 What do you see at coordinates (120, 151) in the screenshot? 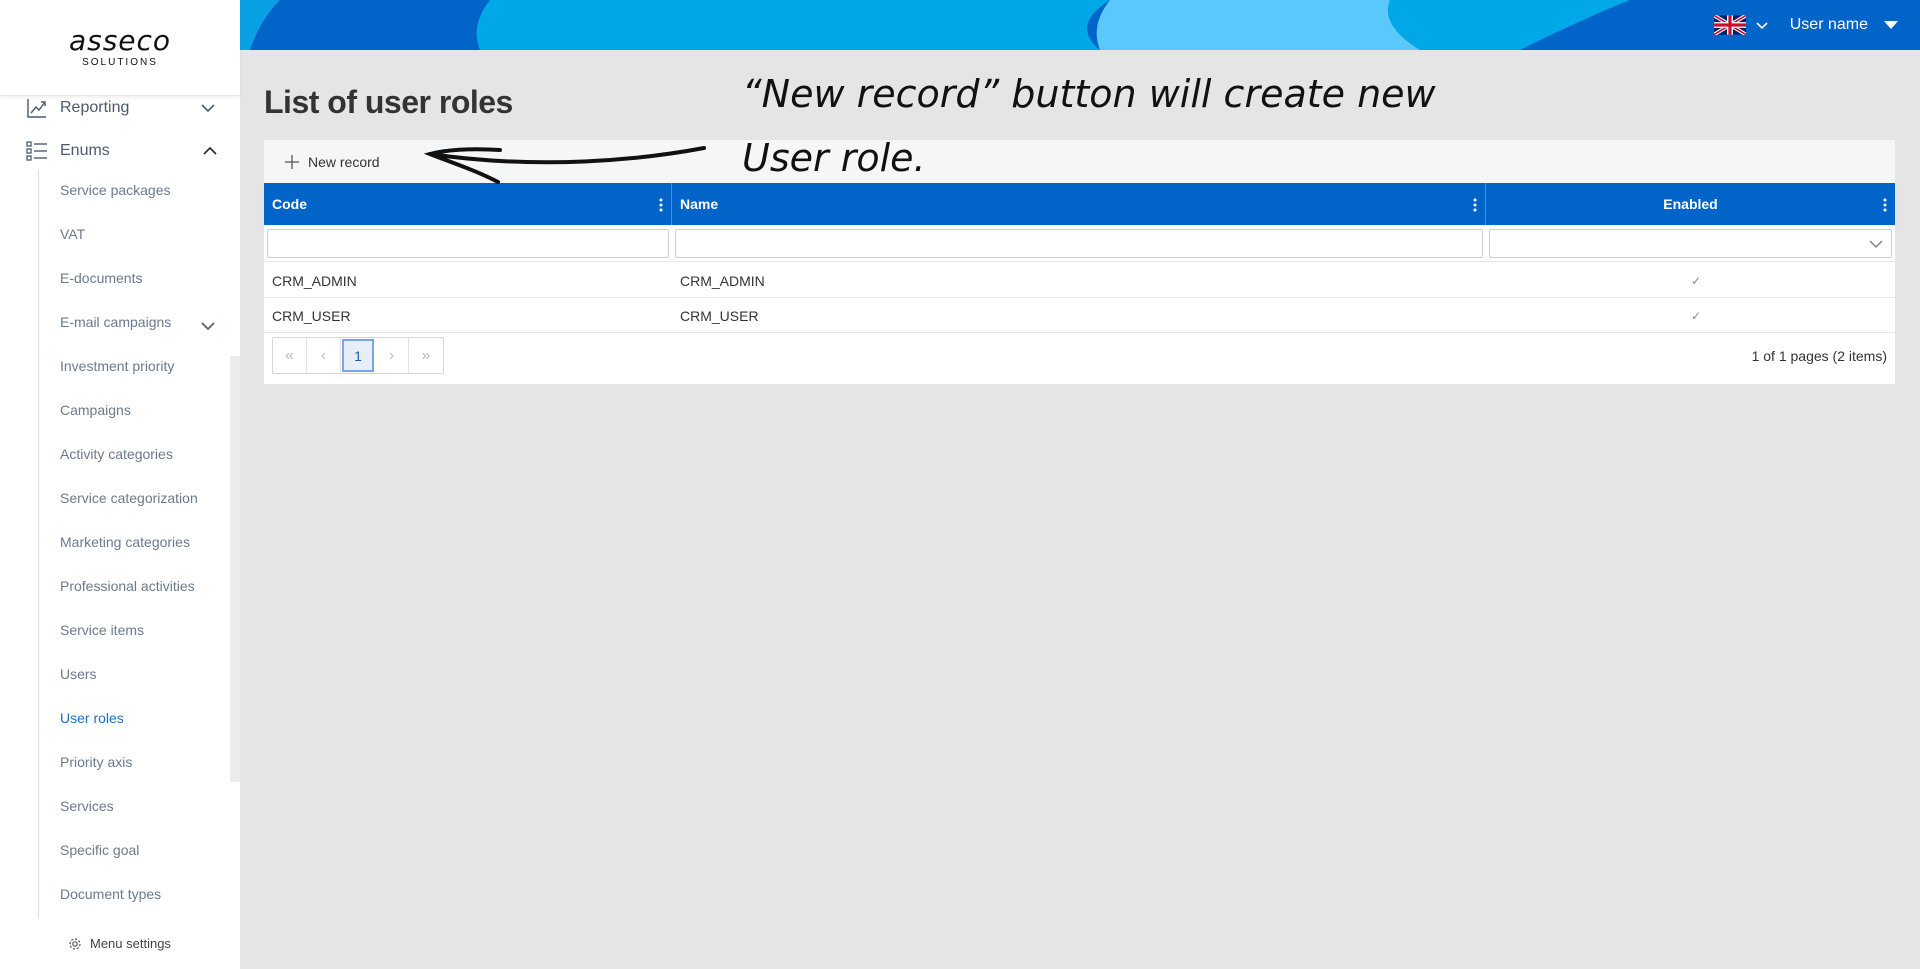
I see `sidebar-item-enums: Enums` at bounding box center [120, 151].